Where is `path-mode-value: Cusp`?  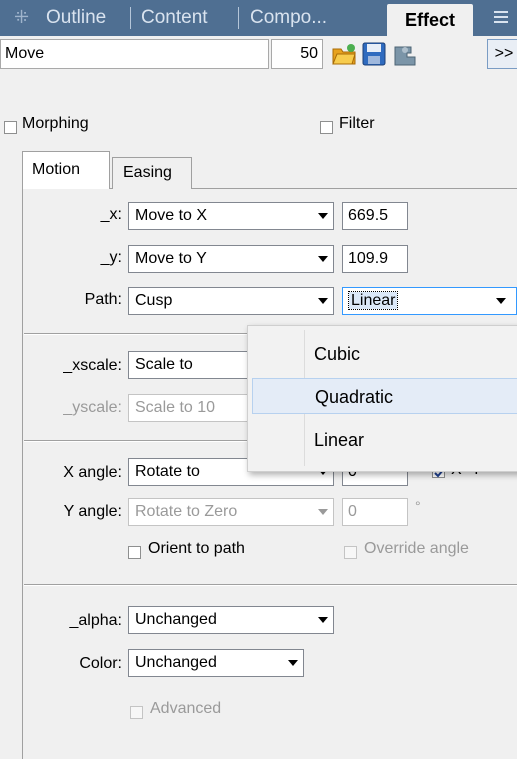 path-mode-value: Cusp is located at coordinates (154, 300).